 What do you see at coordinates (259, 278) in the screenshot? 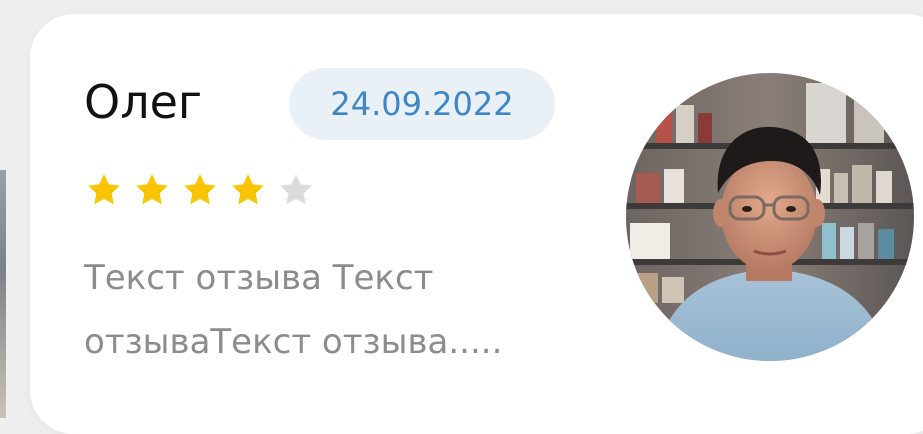
I see `review-text-line-1: Текст отзыва Текст` at bounding box center [259, 278].